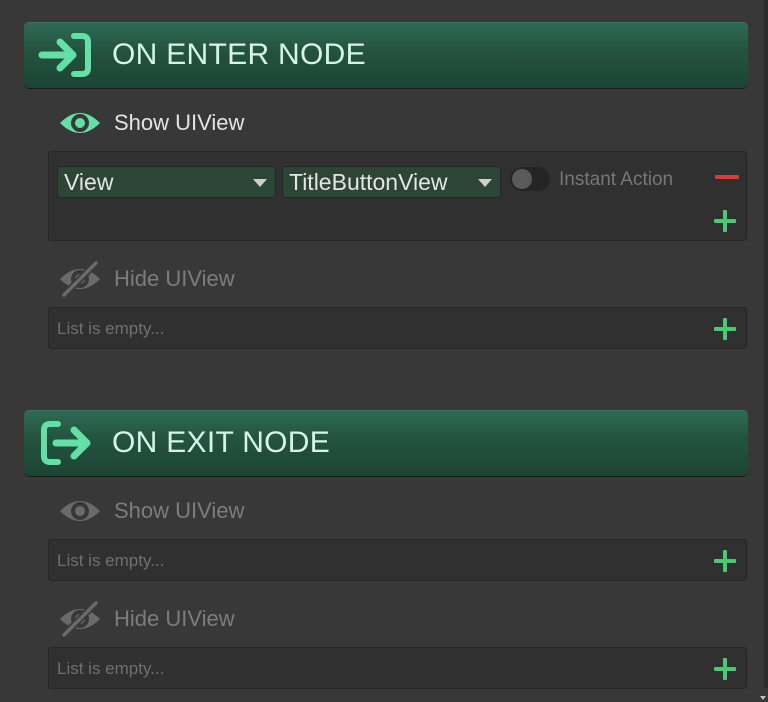  I want to click on view-category-dropdown: View, so click(166, 182).